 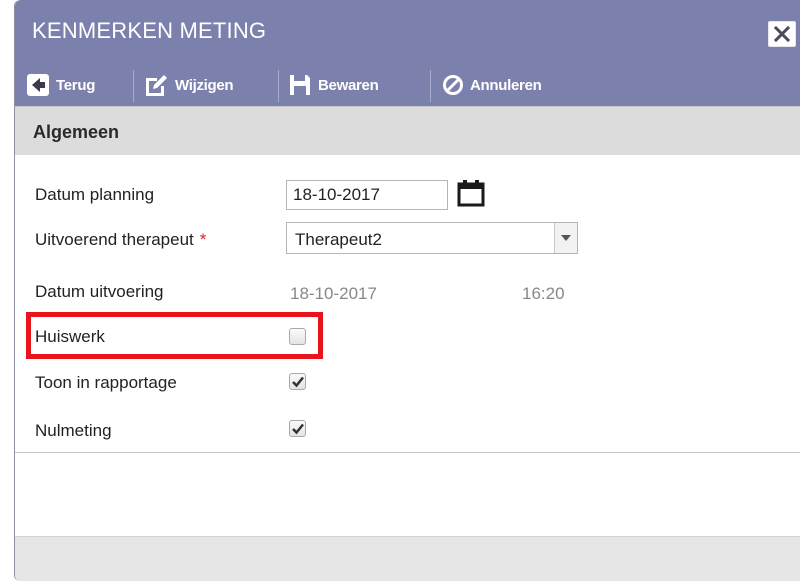 What do you see at coordinates (471, 193) in the screenshot?
I see `calendar-icon` at bounding box center [471, 193].